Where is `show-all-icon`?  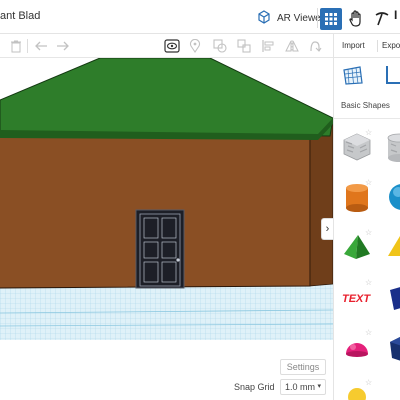 show-all-icon is located at coordinates (172, 46).